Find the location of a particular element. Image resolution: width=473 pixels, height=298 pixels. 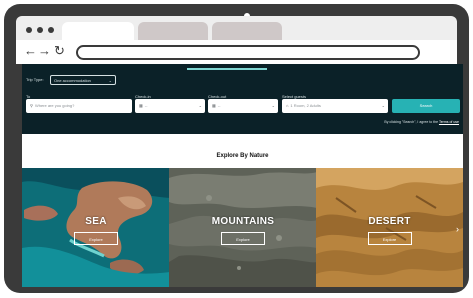

hero-accent-line is located at coordinates (227, 69).